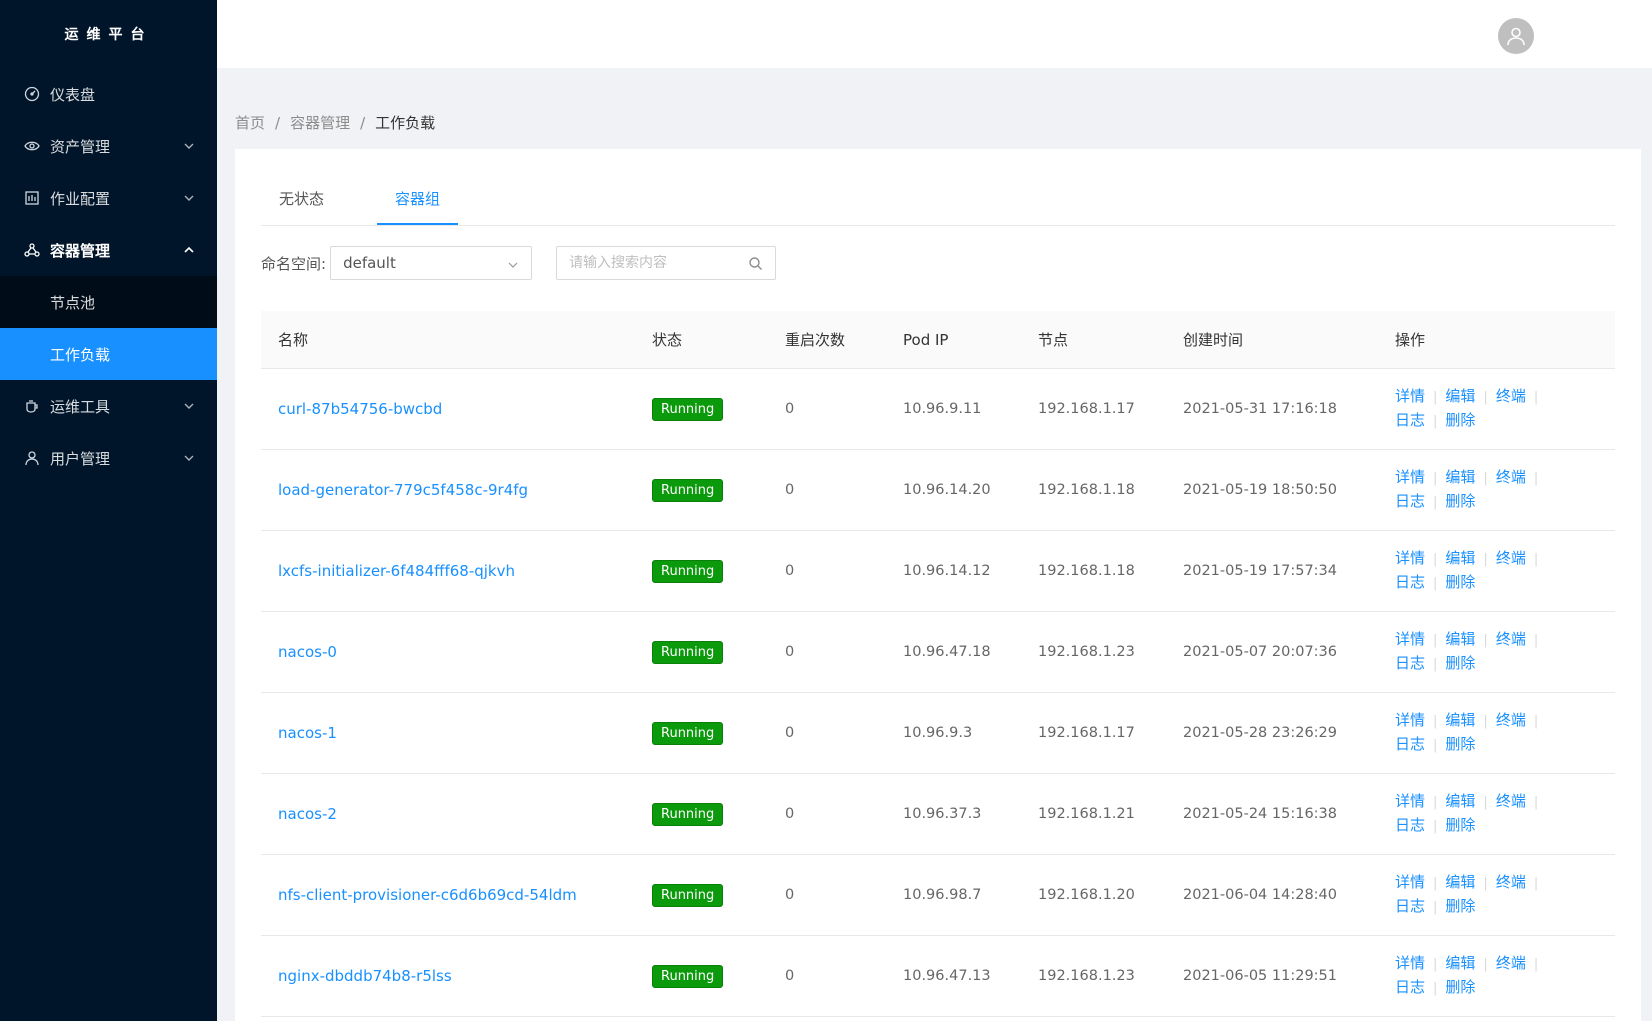  What do you see at coordinates (108, 458) in the screenshot?
I see `sidebar-item-users: 用户管理` at bounding box center [108, 458].